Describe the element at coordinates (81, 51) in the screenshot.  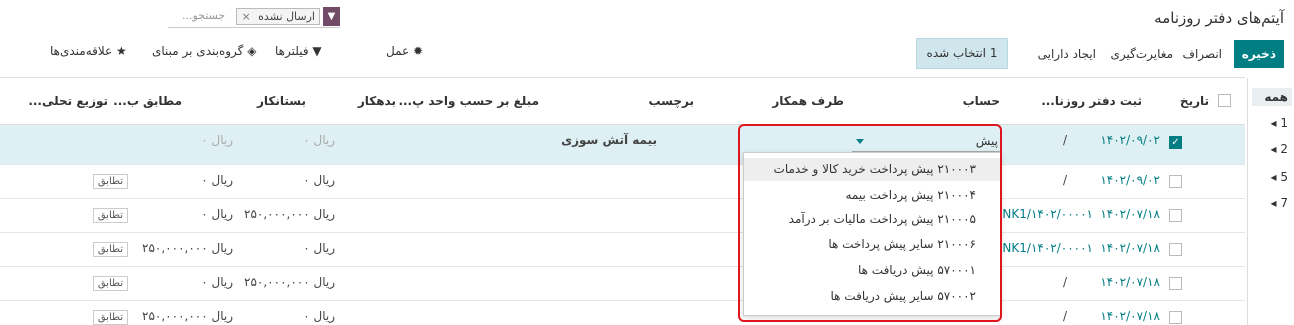
I see `favorites-label: علاقه‌مندی‌ها` at that location.